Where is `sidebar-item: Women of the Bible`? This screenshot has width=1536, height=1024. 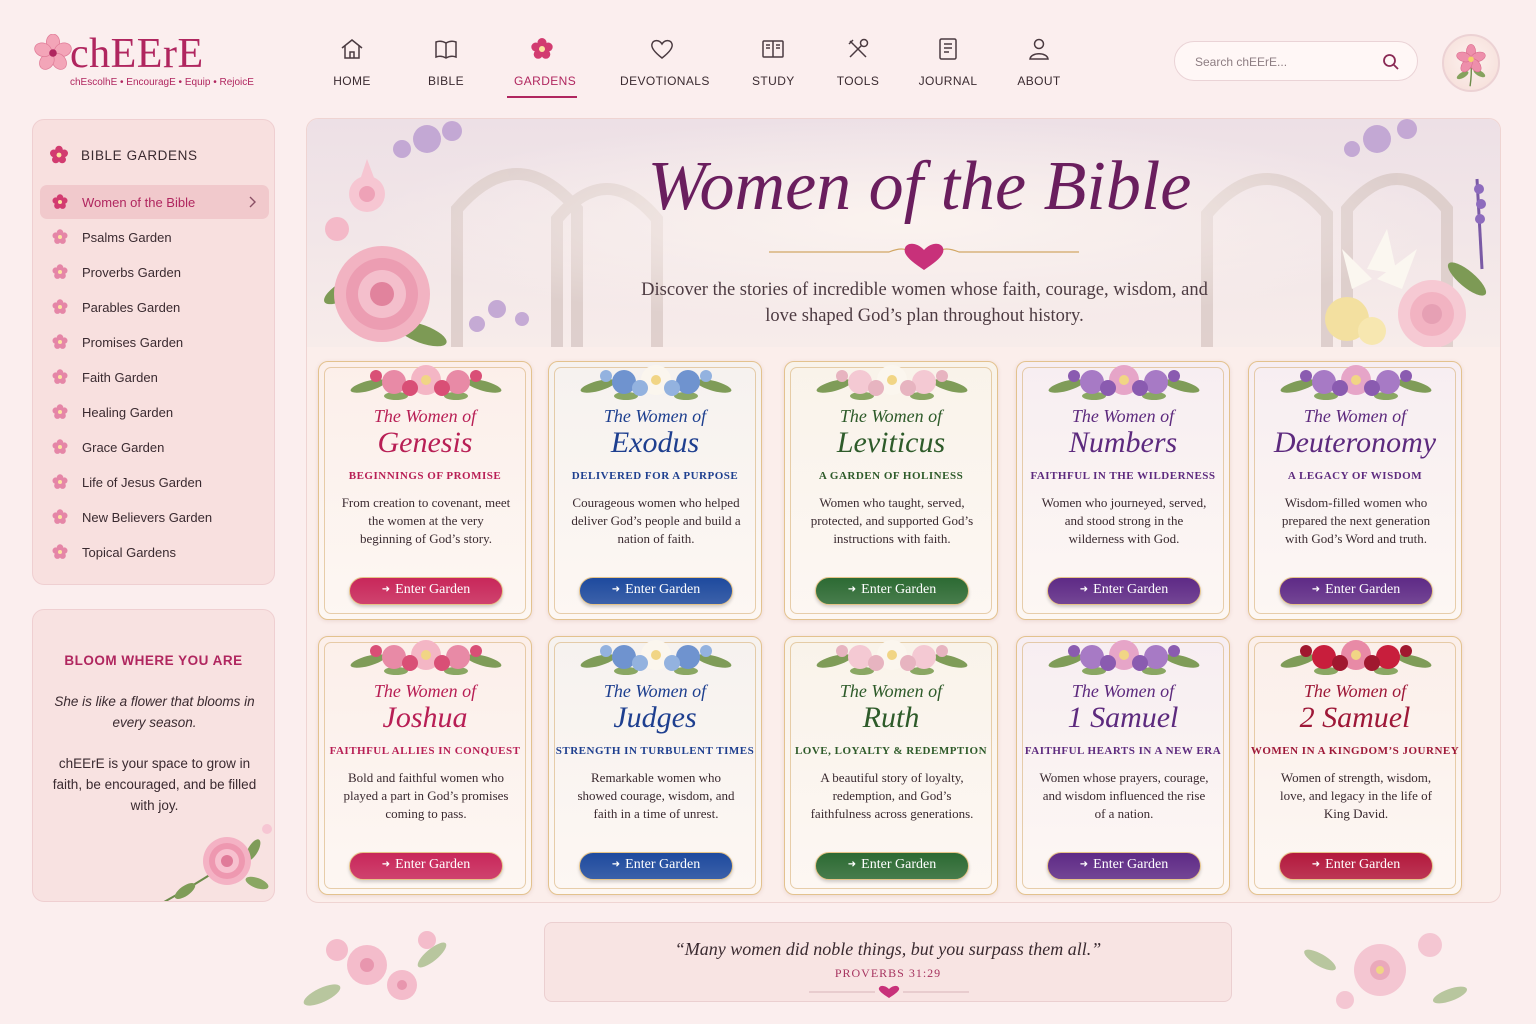
sidebar-item: Women of the Bible is located at coordinates (154, 202).